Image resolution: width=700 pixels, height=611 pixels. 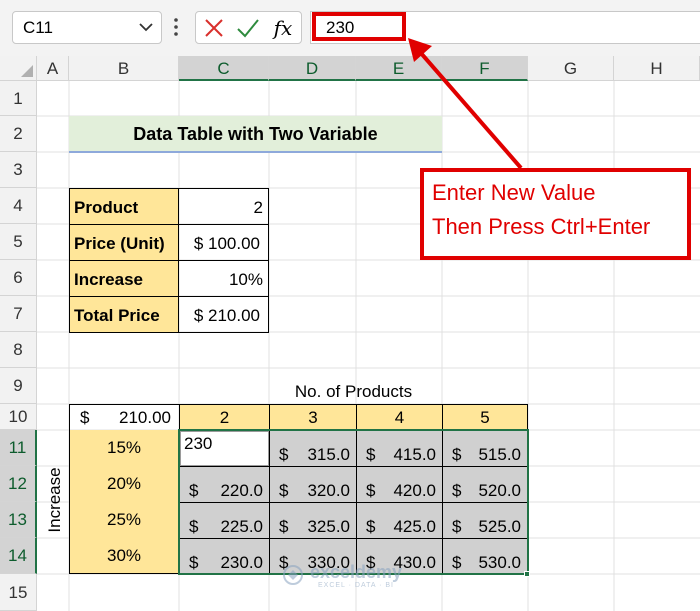 What do you see at coordinates (255, 134) in the screenshot?
I see `sheet-title: Data Table with Two Variable` at bounding box center [255, 134].